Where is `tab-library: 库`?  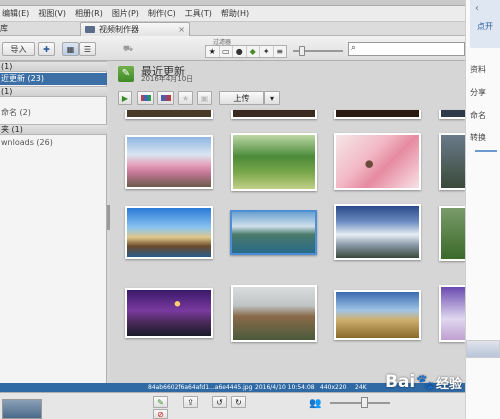 tab-library: 库 is located at coordinates (10, 29).